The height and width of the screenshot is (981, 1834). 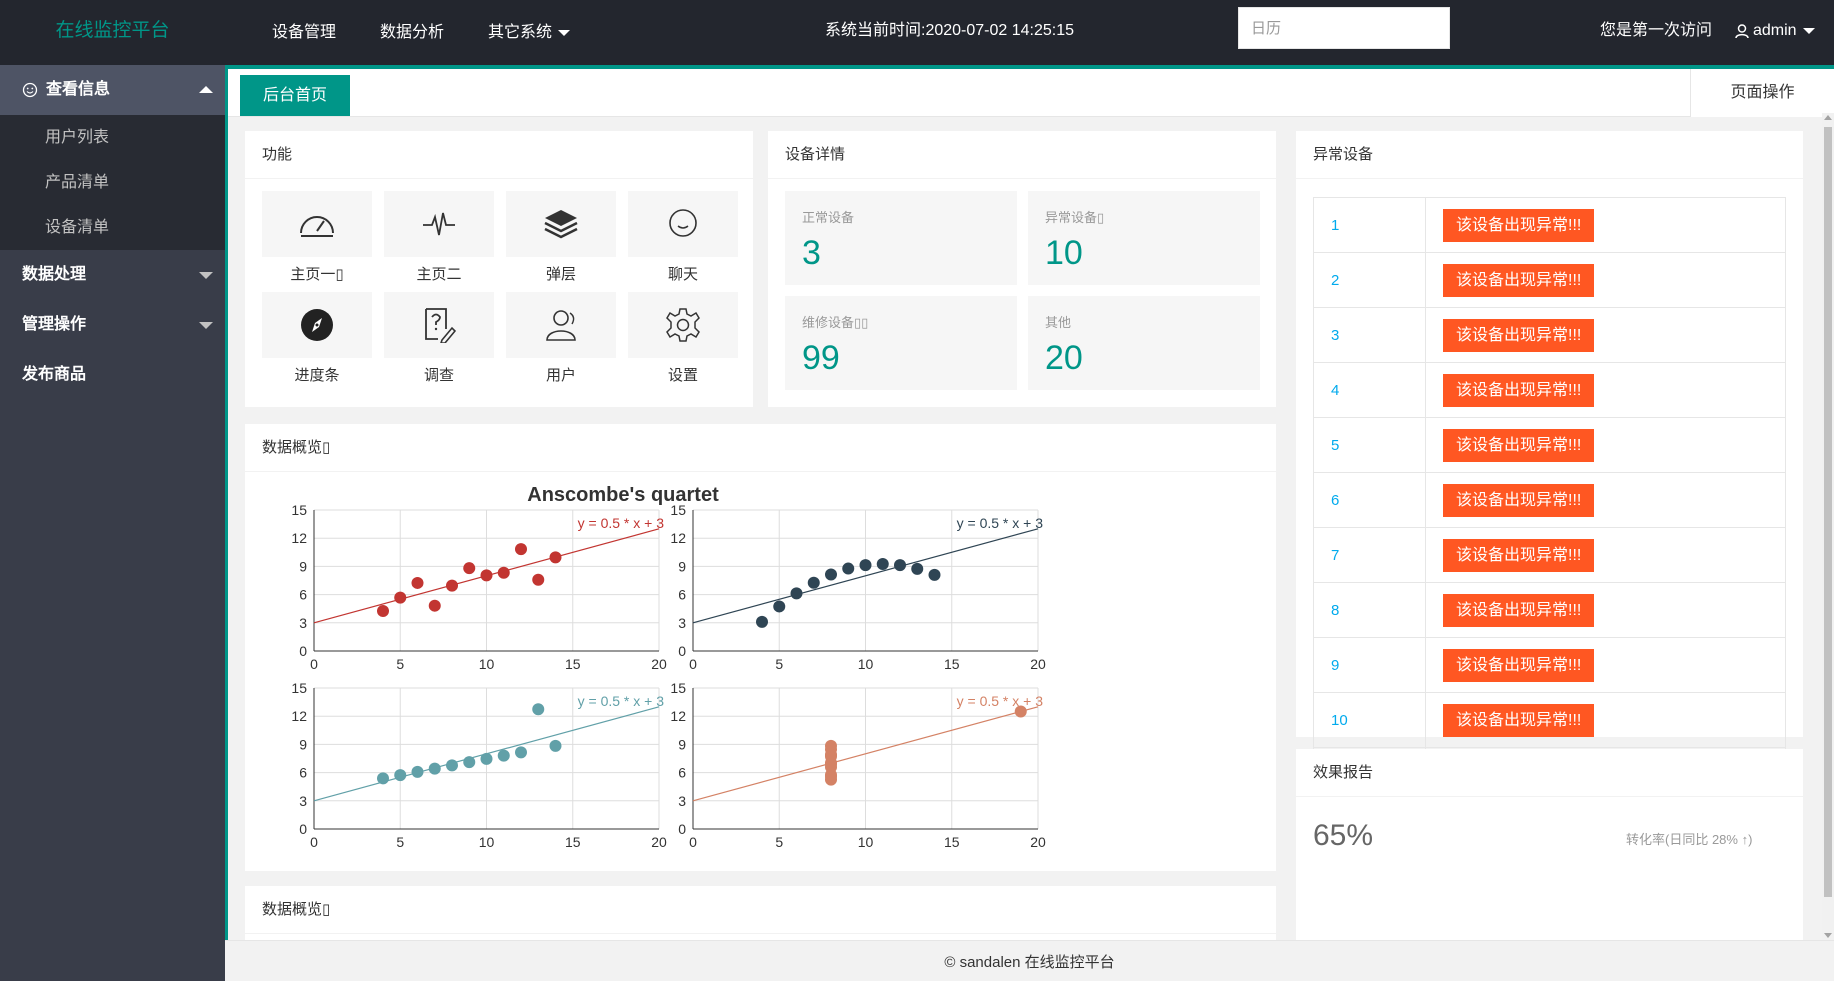 I want to click on page-operations-button: 页面操作, so click(x=1762, y=93).